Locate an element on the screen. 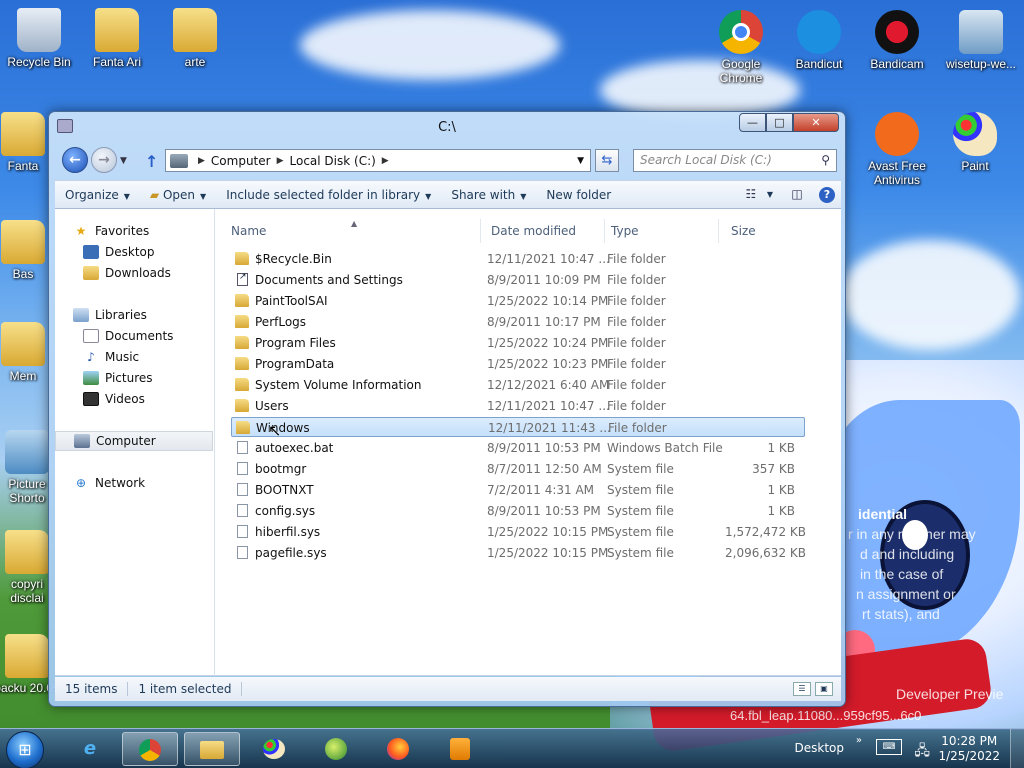 The height and width of the screenshot is (768, 1024). desktop-icon-google-chrome: Google Chrome is located at coordinates (741, 47).